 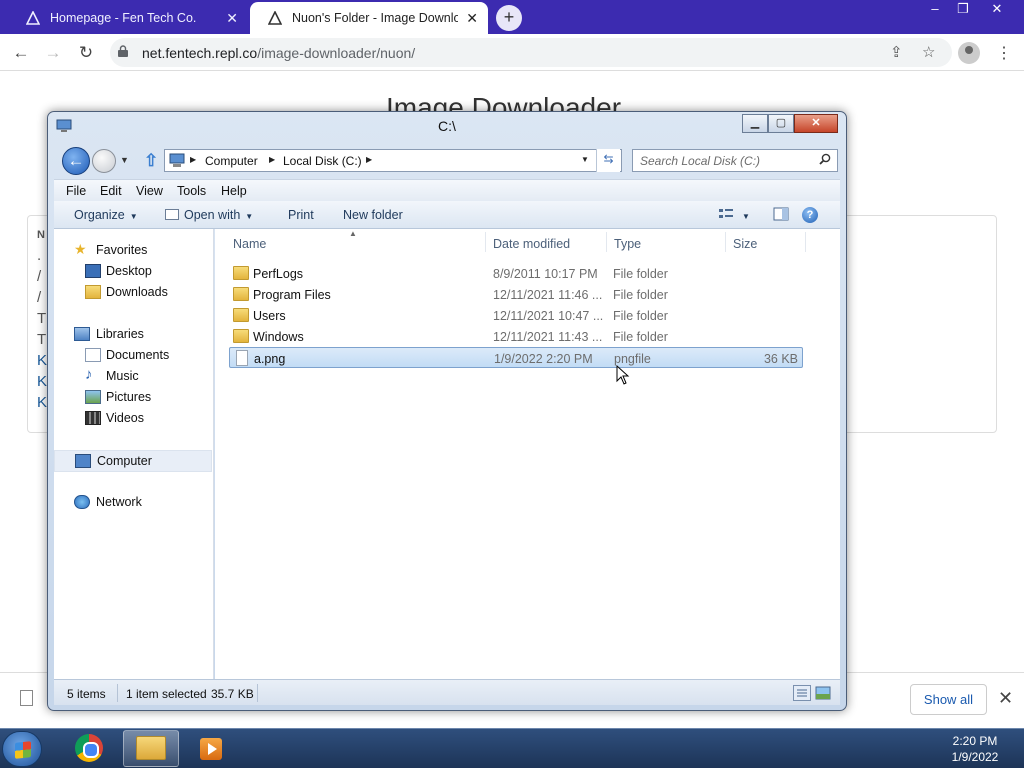 What do you see at coordinates (816, 123) in the screenshot?
I see `close-button: ✕` at bounding box center [816, 123].